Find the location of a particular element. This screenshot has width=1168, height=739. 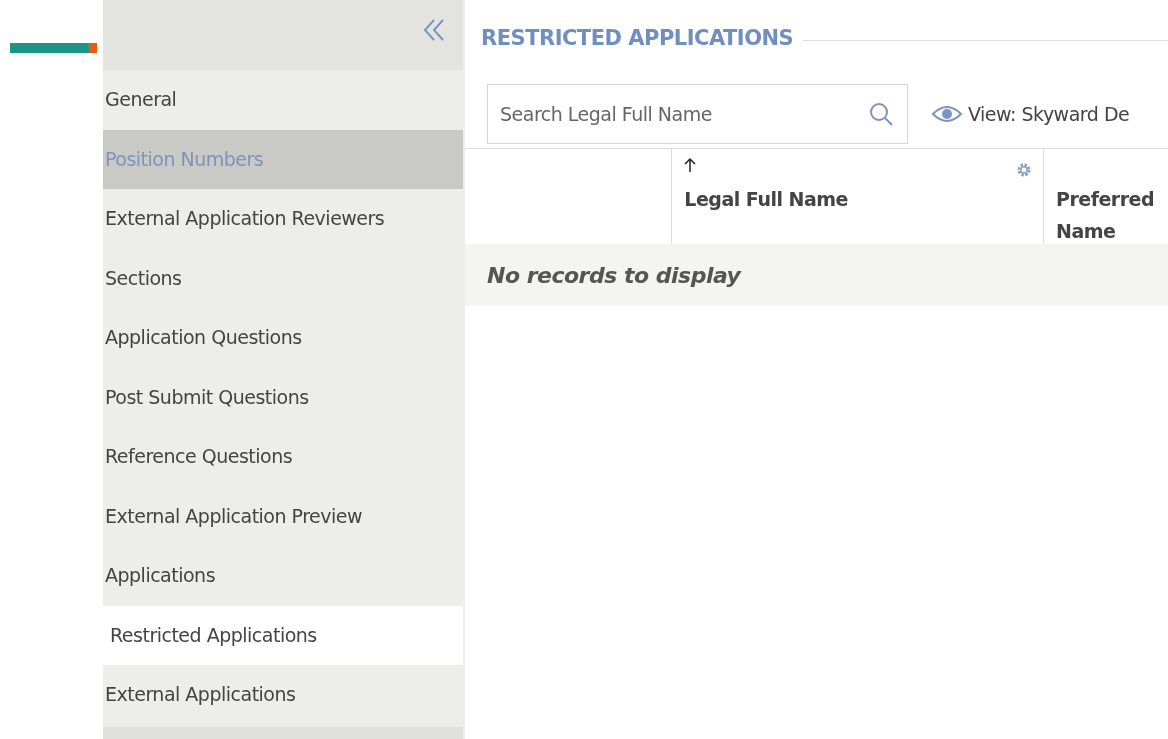

sidebar-item: Restricted Applications is located at coordinates (283, 635).